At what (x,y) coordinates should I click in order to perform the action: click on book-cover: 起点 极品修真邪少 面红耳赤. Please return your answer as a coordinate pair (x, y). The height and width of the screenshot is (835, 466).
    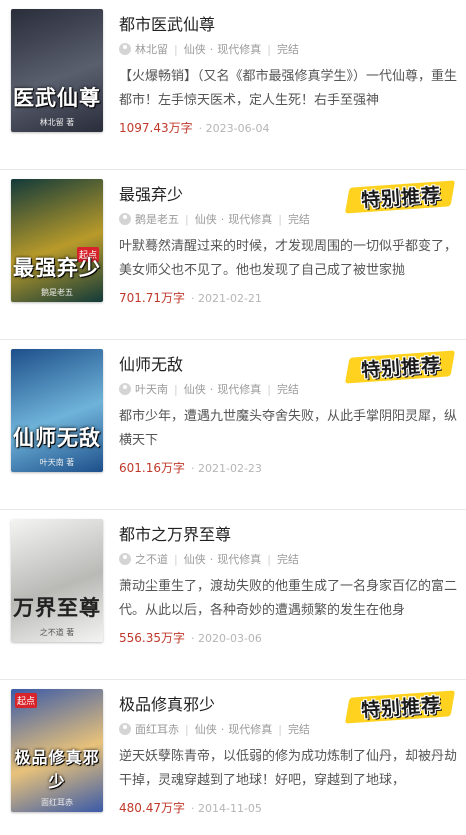
    Looking at the image, I should click on (57, 750).